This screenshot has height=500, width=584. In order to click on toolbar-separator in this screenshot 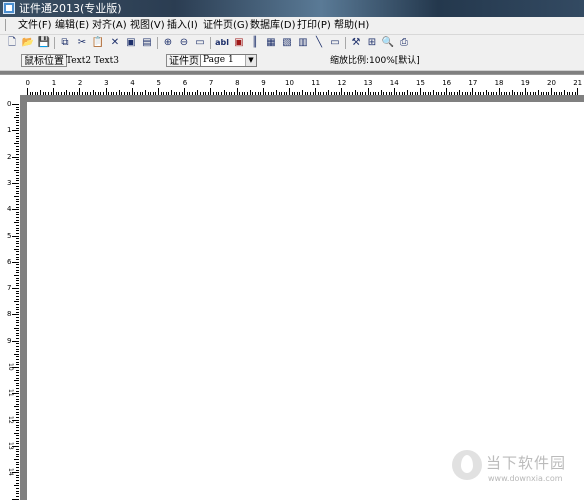, I will do `click(157, 43)`.